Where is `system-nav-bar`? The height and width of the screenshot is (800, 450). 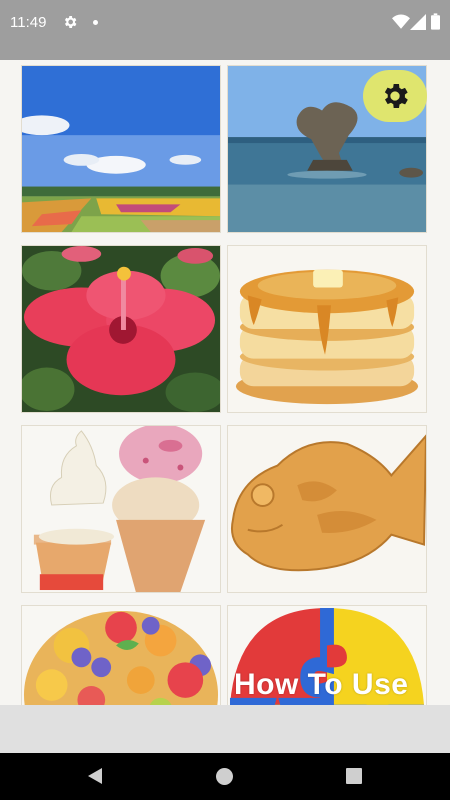
system-nav-bar is located at coordinates (225, 776).